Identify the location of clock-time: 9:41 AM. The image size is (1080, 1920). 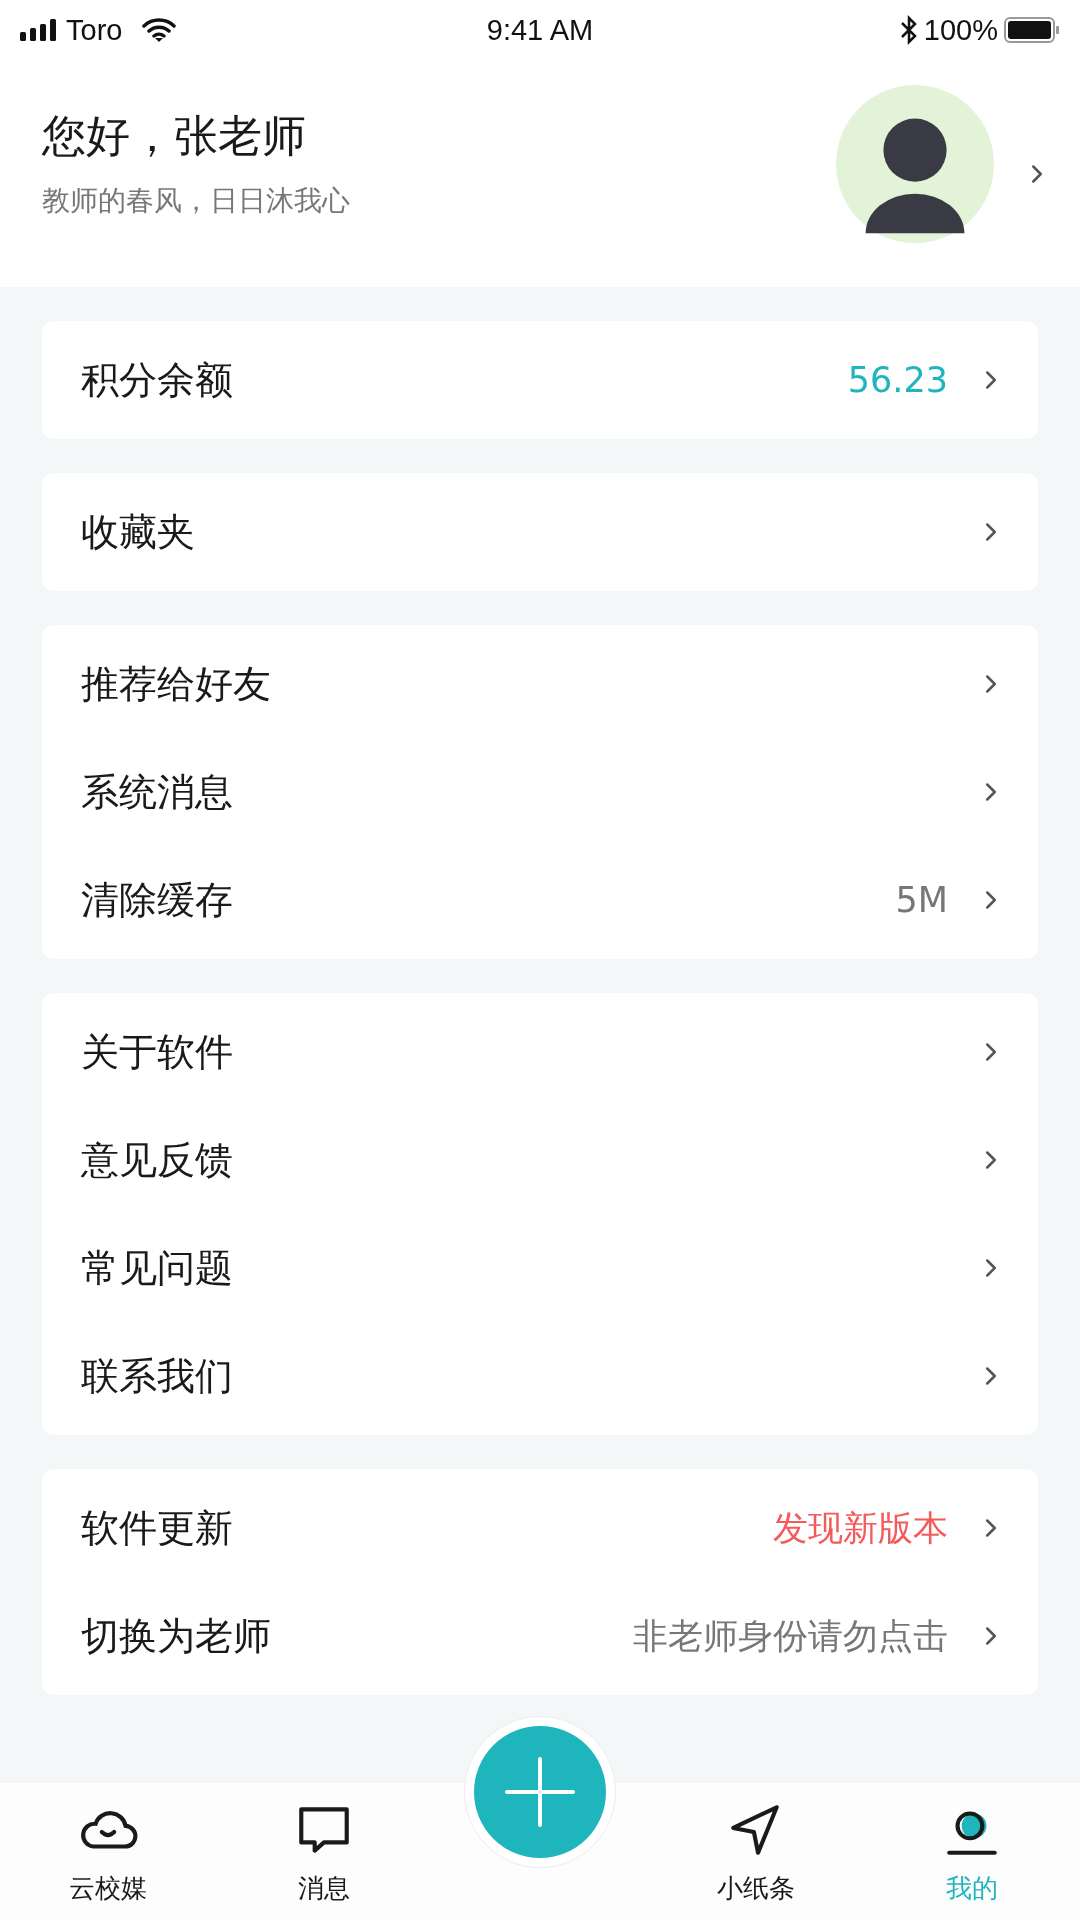
(540, 30).